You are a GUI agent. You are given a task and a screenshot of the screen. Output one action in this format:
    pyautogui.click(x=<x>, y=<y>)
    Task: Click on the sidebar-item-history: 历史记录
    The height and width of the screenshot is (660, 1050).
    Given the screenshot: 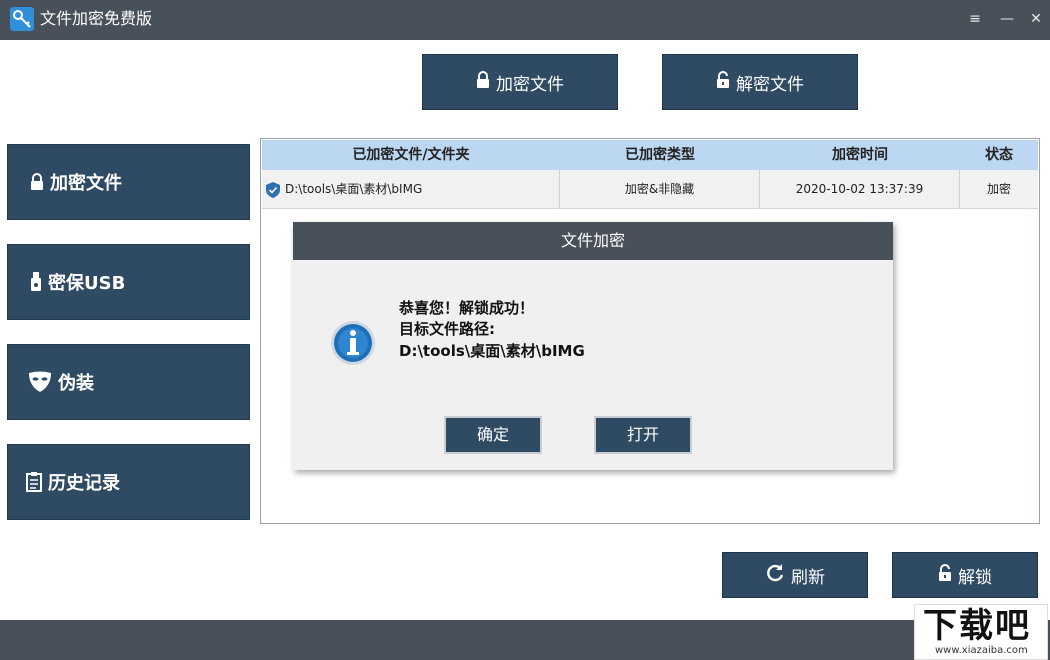 What is the action you would take?
    pyautogui.click(x=128, y=482)
    